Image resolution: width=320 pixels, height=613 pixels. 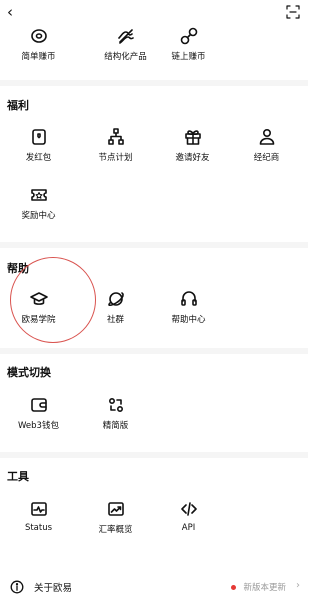 I want to click on wallet-icon, so click(x=38, y=405).